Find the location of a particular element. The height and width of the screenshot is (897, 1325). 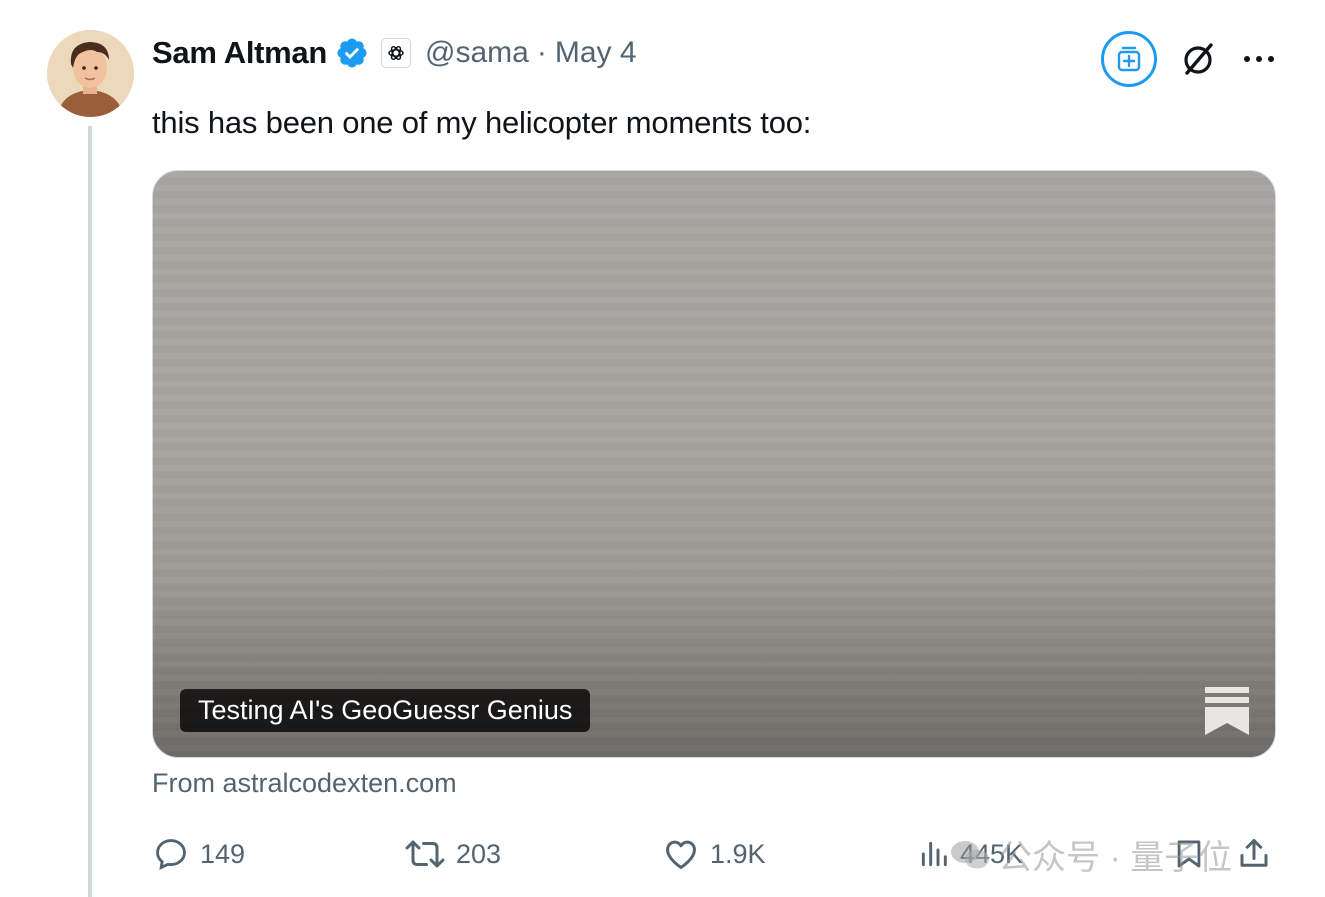

verified-badge-icon is located at coordinates (352, 53).